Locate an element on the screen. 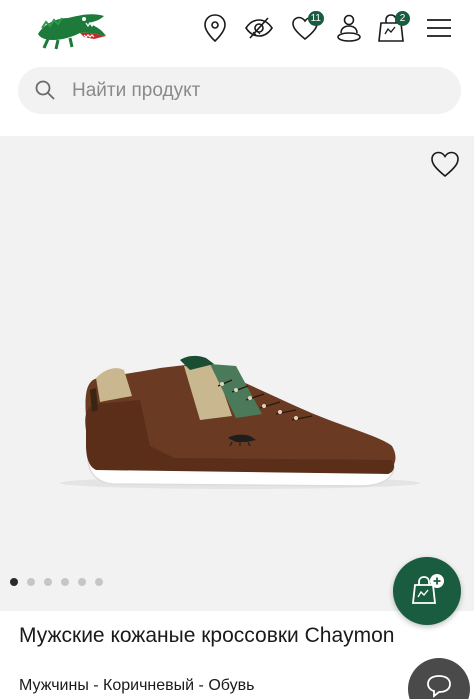 This screenshot has width=474, height=699. add-to-cart-fab is located at coordinates (427, 591).